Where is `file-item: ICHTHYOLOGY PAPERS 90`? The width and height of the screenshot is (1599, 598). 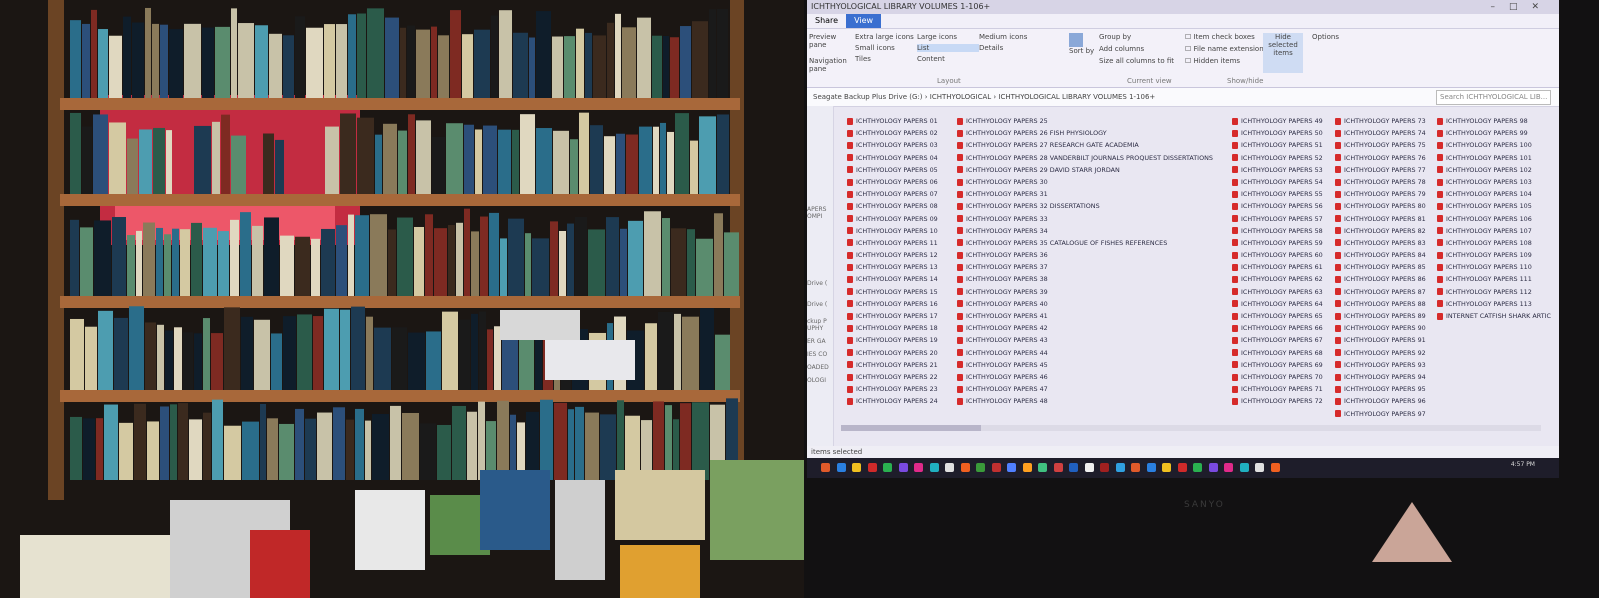 file-item: ICHTHYOLOGY PAPERS 90 is located at coordinates (1380, 328).